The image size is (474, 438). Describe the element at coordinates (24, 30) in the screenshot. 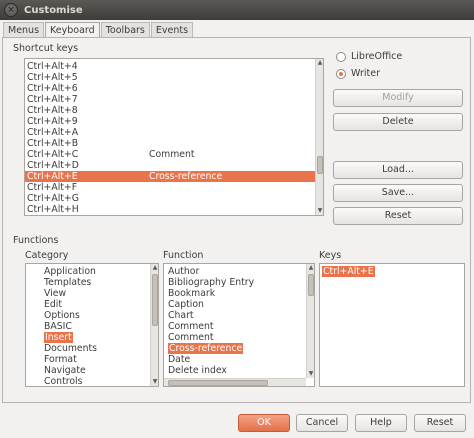

I see `tab-menus: Menus` at that location.